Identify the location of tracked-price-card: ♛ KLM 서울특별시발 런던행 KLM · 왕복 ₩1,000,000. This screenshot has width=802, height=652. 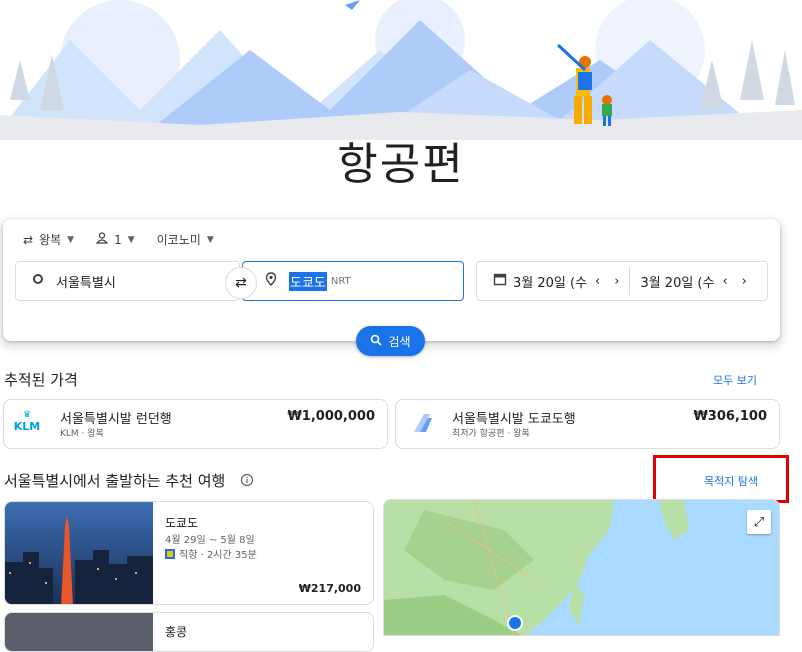
(195, 424).